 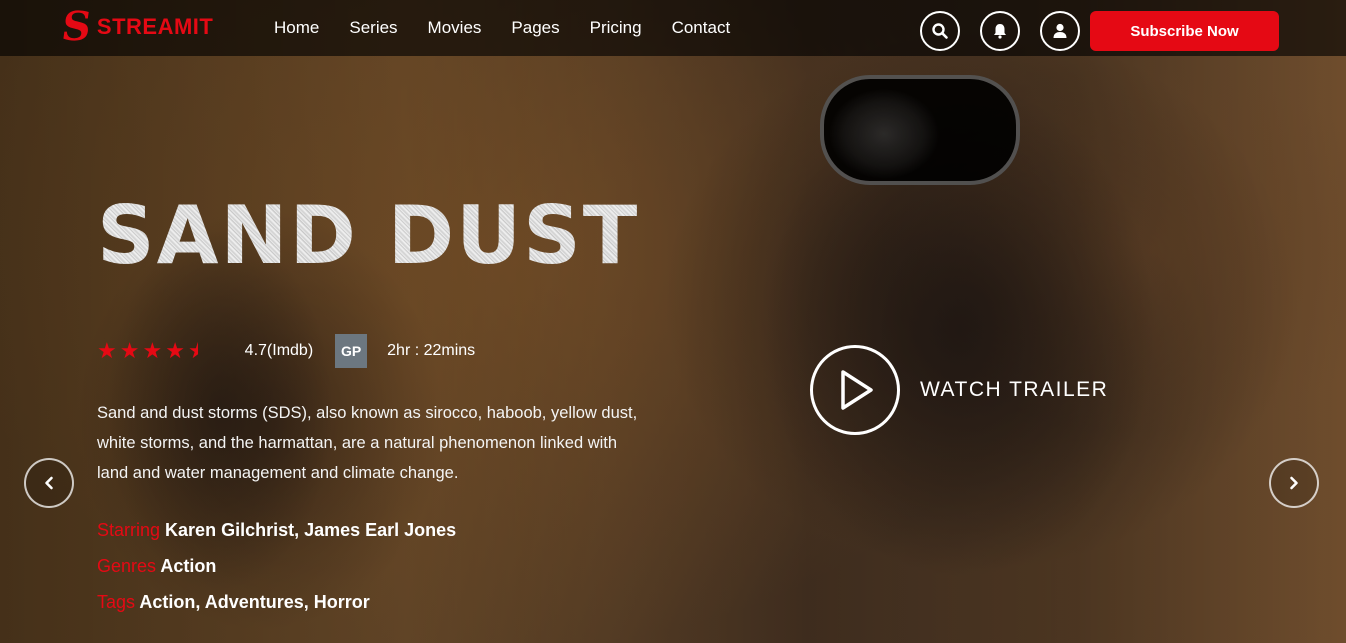 What do you see at coordinates (373, 28) in the screenshot?
I see `nav-item-series: Series` at bounding box center [373, 28].